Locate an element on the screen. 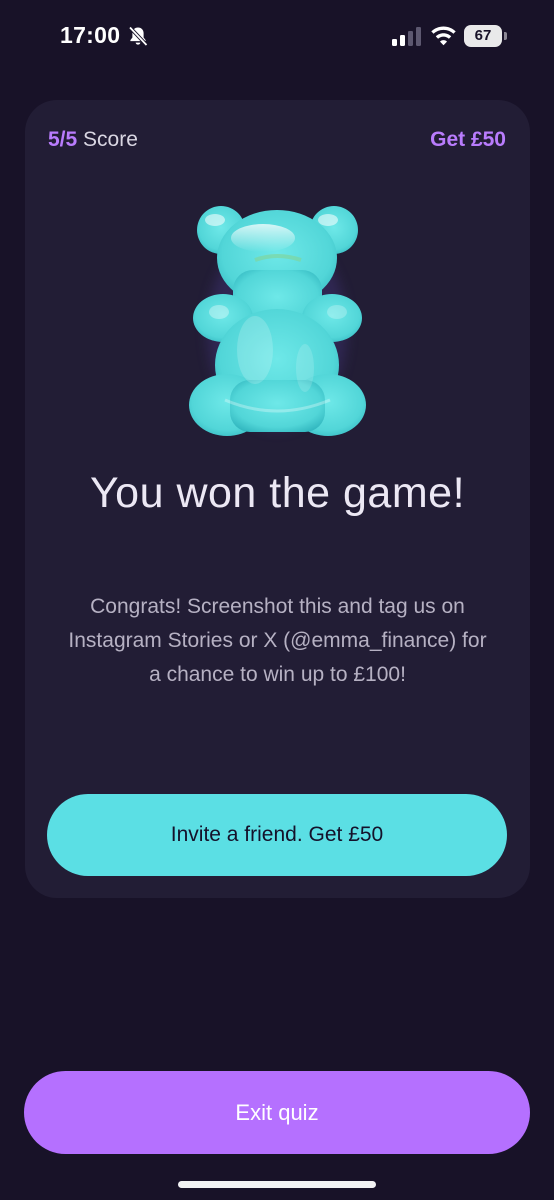 The width and height of the screenshot is (554, 1200). home-indicator is located at coordinates (277, 1184).